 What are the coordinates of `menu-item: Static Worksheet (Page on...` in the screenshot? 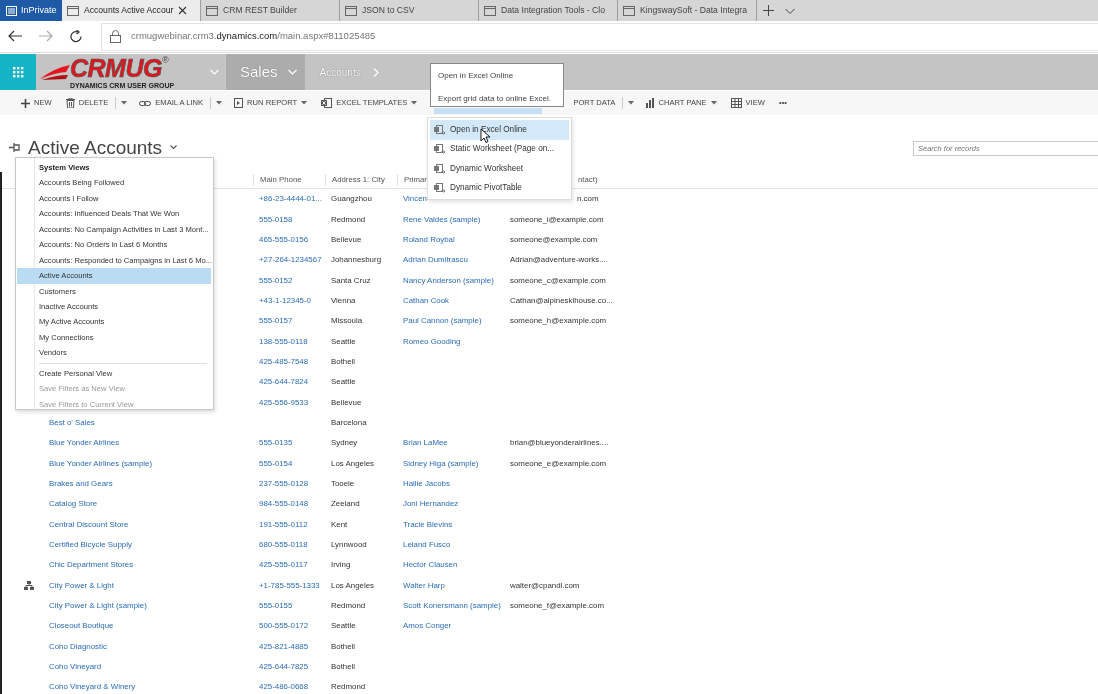 It's located at (499, 149).